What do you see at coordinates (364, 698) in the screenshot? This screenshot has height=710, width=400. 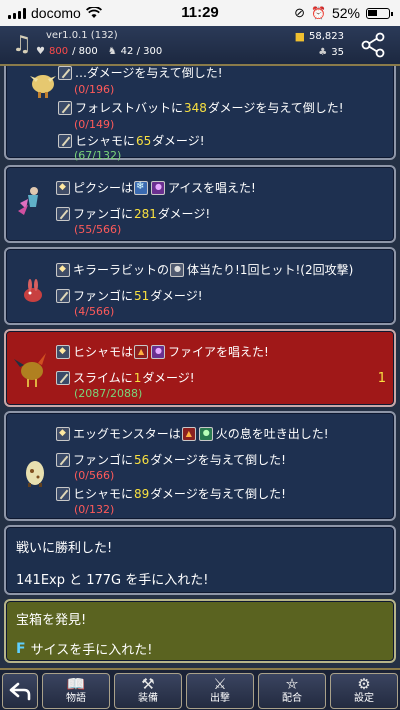 I see `nav-label: 設定` at bounding box center [364, 698].